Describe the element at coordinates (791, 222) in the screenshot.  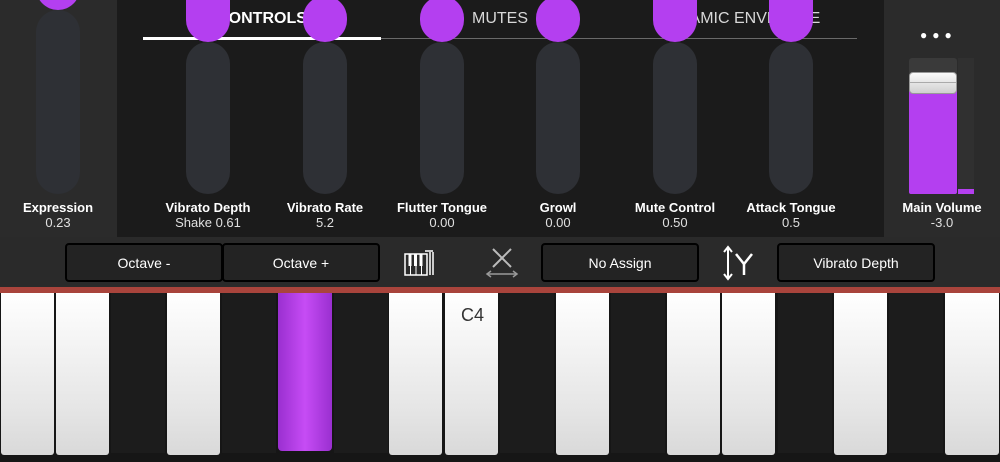
I see `attack-tongue-value: 0.5` at that location.